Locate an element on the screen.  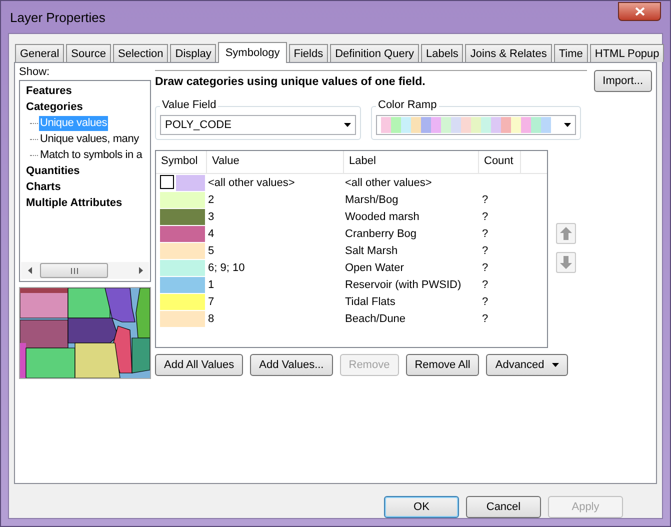
tab: General is located at coordinates (39, 53).